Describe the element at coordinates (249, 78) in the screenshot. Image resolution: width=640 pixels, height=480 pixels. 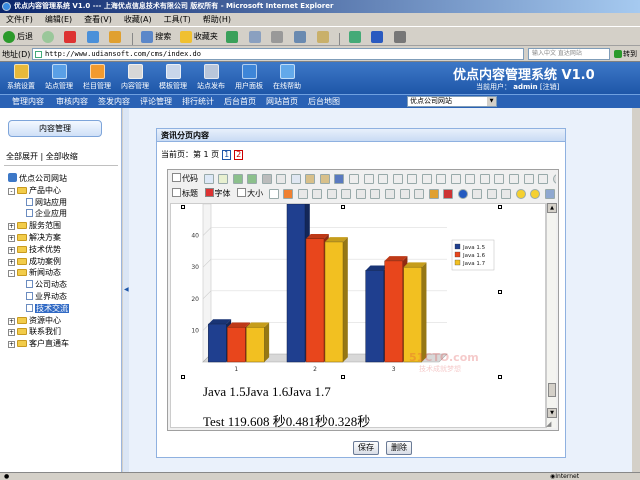
I see `nav-item-6: 用户面板` at that location.